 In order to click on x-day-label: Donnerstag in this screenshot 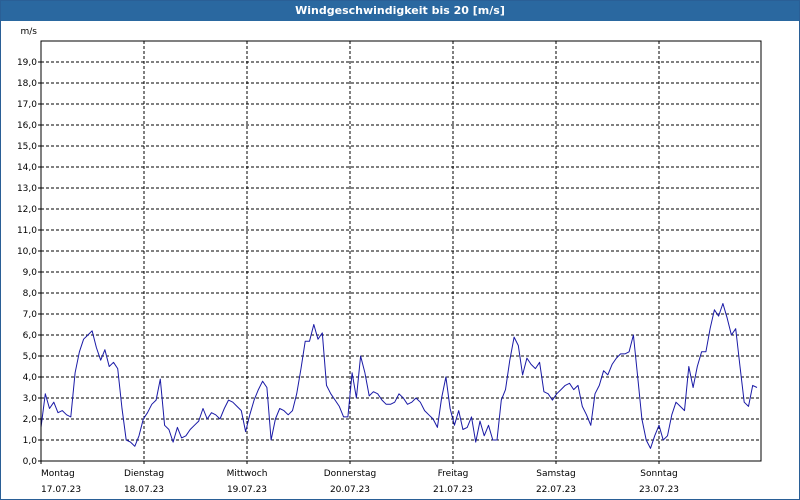, I will do `click(350, 474)`.